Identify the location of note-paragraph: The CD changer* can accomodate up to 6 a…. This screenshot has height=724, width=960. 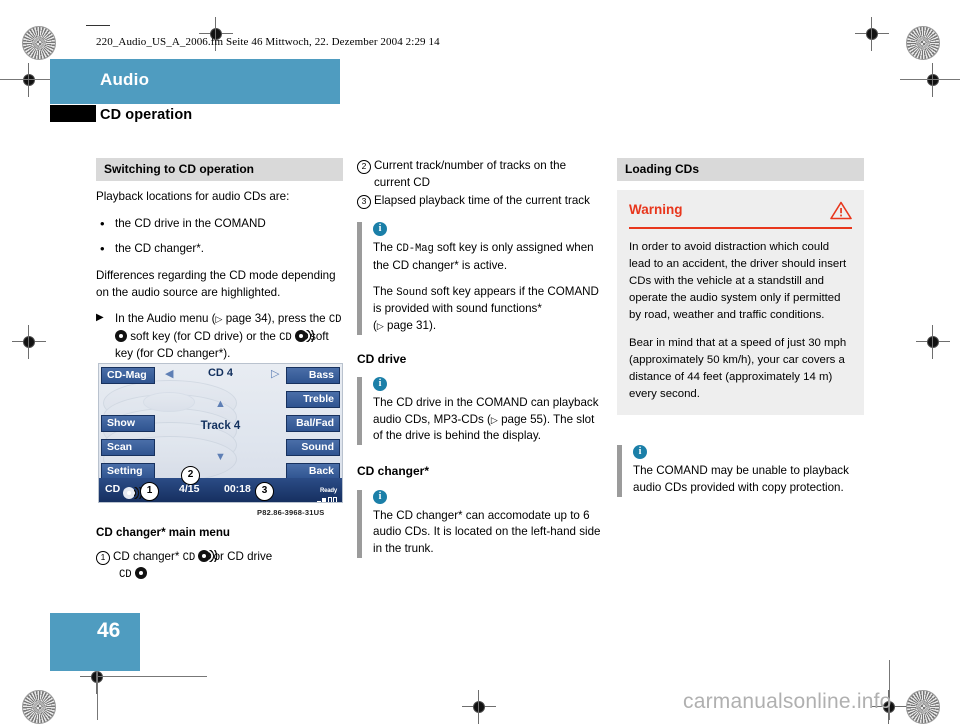
(487, 532).